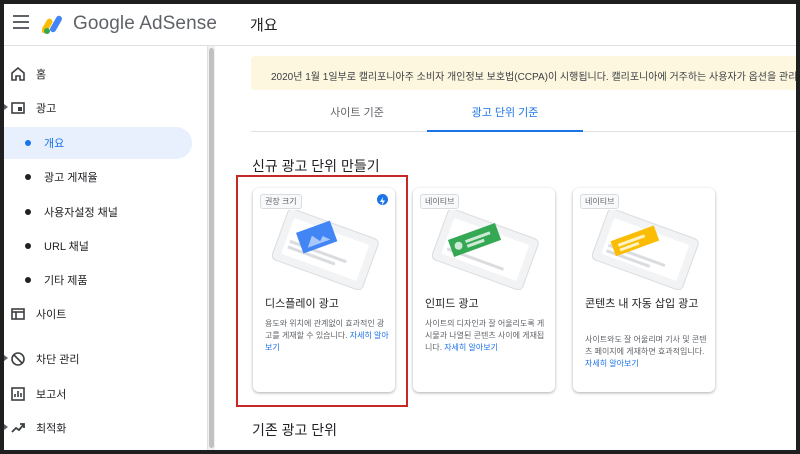 The height and width of the screenshot is (454, 800). I want to click on existing-ad-unit-heading: 기존 광고 단위, so click(295, 430).